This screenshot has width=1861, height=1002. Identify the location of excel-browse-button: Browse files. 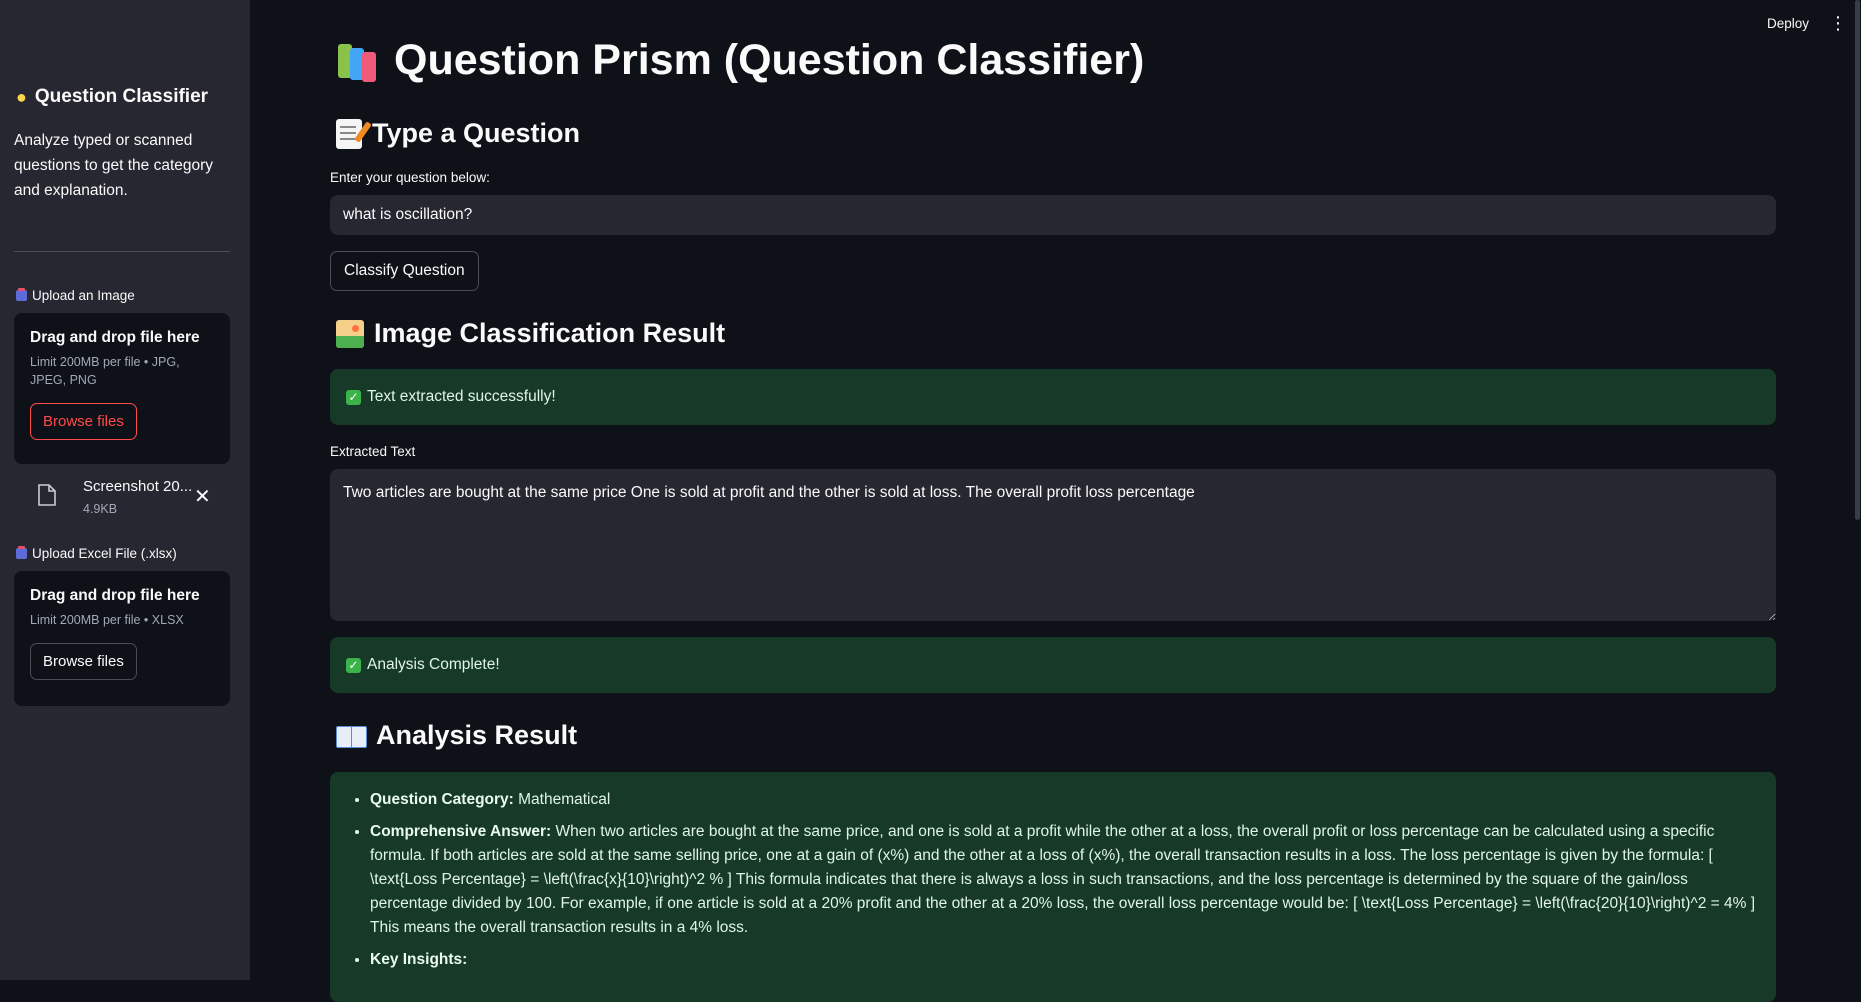
(83, 661).